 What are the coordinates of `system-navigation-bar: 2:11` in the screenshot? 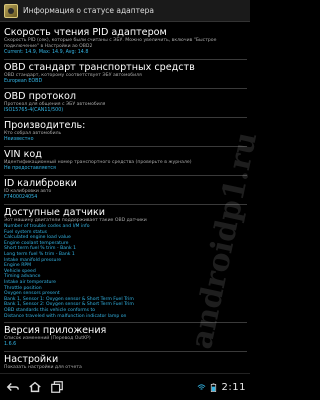 It's located at (125, 386).